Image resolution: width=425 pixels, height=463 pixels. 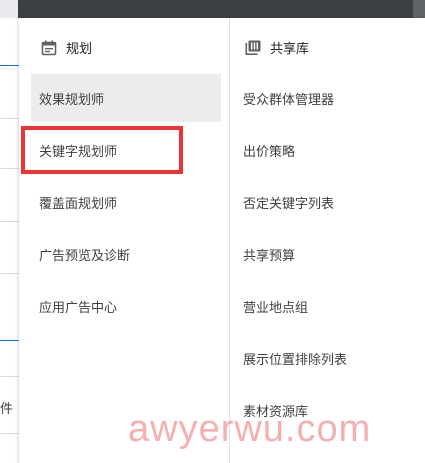 What do you see at coordinates (10, 240) in the screenshot?
I see `background-page-edge: 件` at bounding box center [10, 240].